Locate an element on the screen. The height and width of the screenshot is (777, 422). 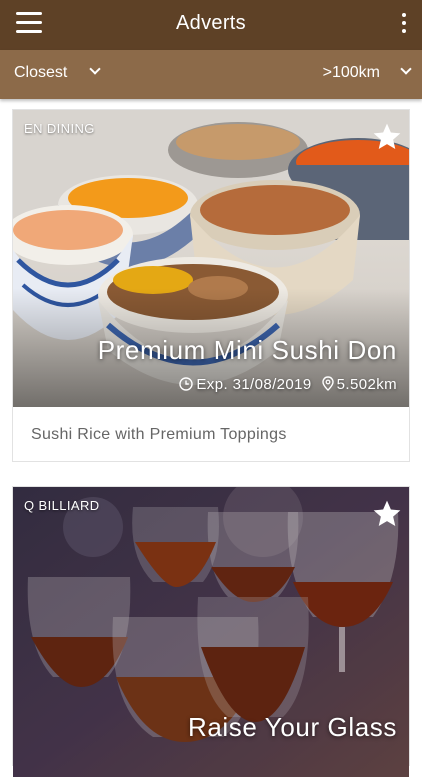
merchant-name: EN DINING is located at coordinates (59, 128).